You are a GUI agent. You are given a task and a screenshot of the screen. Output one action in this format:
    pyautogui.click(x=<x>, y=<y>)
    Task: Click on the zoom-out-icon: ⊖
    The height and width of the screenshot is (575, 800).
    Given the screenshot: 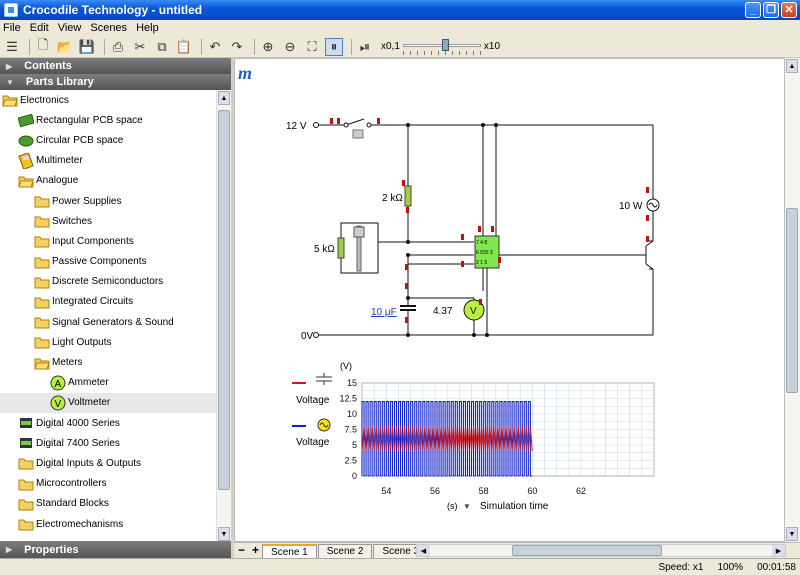 What is the action you would take?
    pyautogui.click(x=290, y=47)
    